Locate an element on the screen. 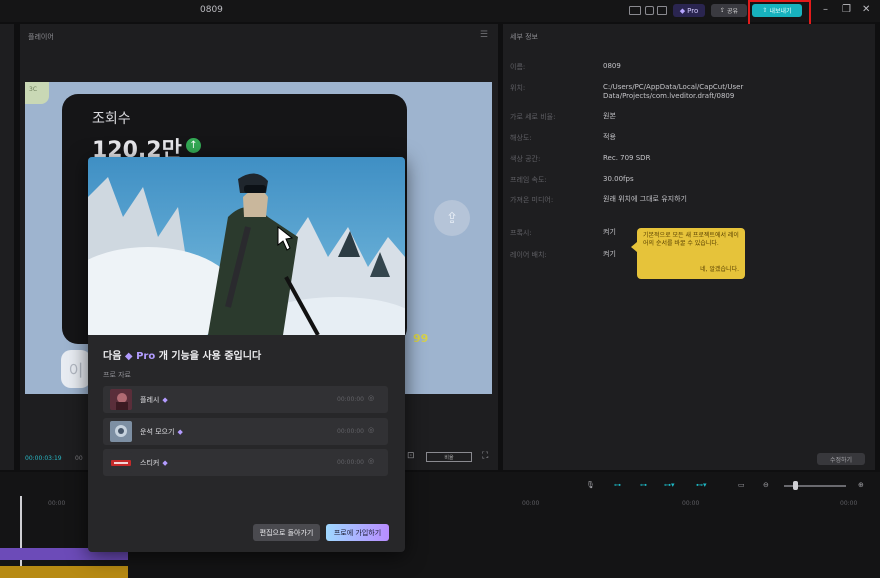 The width and height of the screenshot is (880, 578). close-icon: ✕ is located at coordinates (866, 9).